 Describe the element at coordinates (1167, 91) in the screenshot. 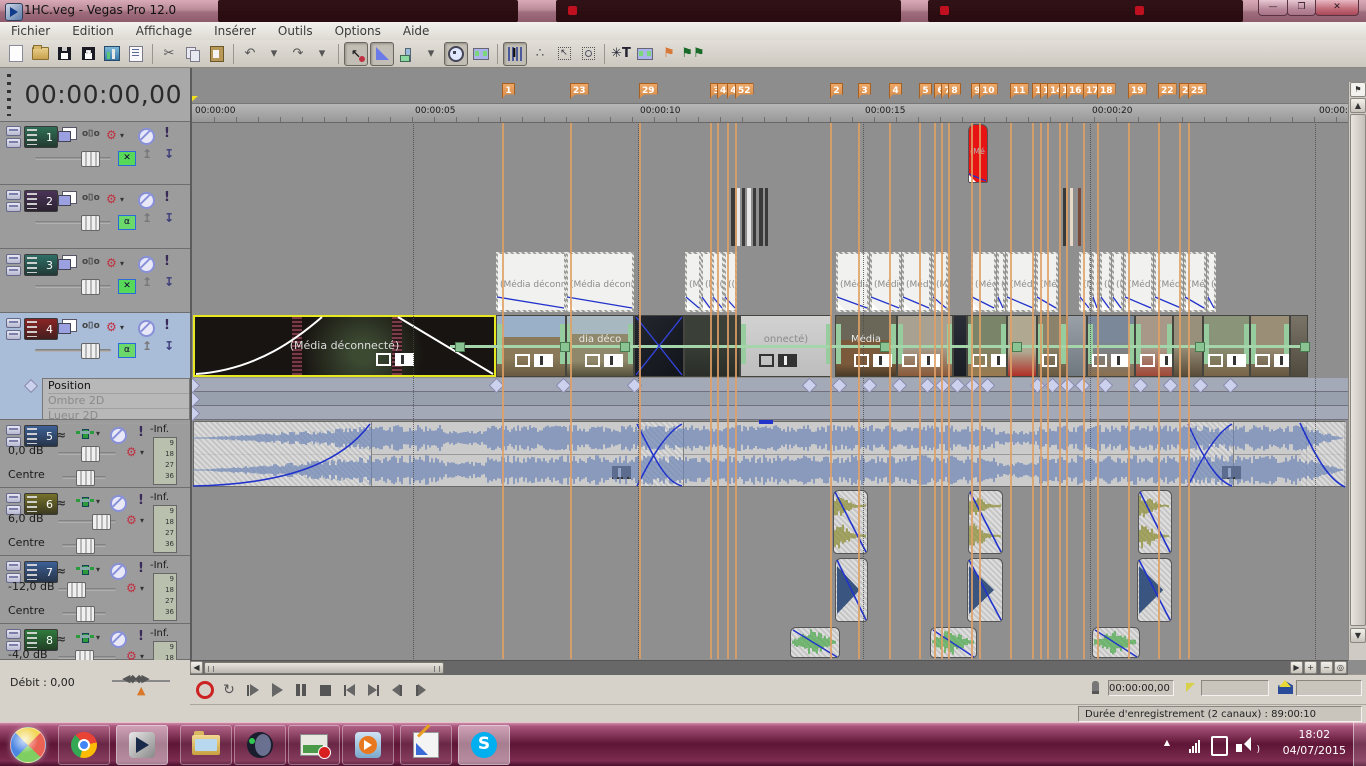

I see `timeline-marker-22: 22` at that location.